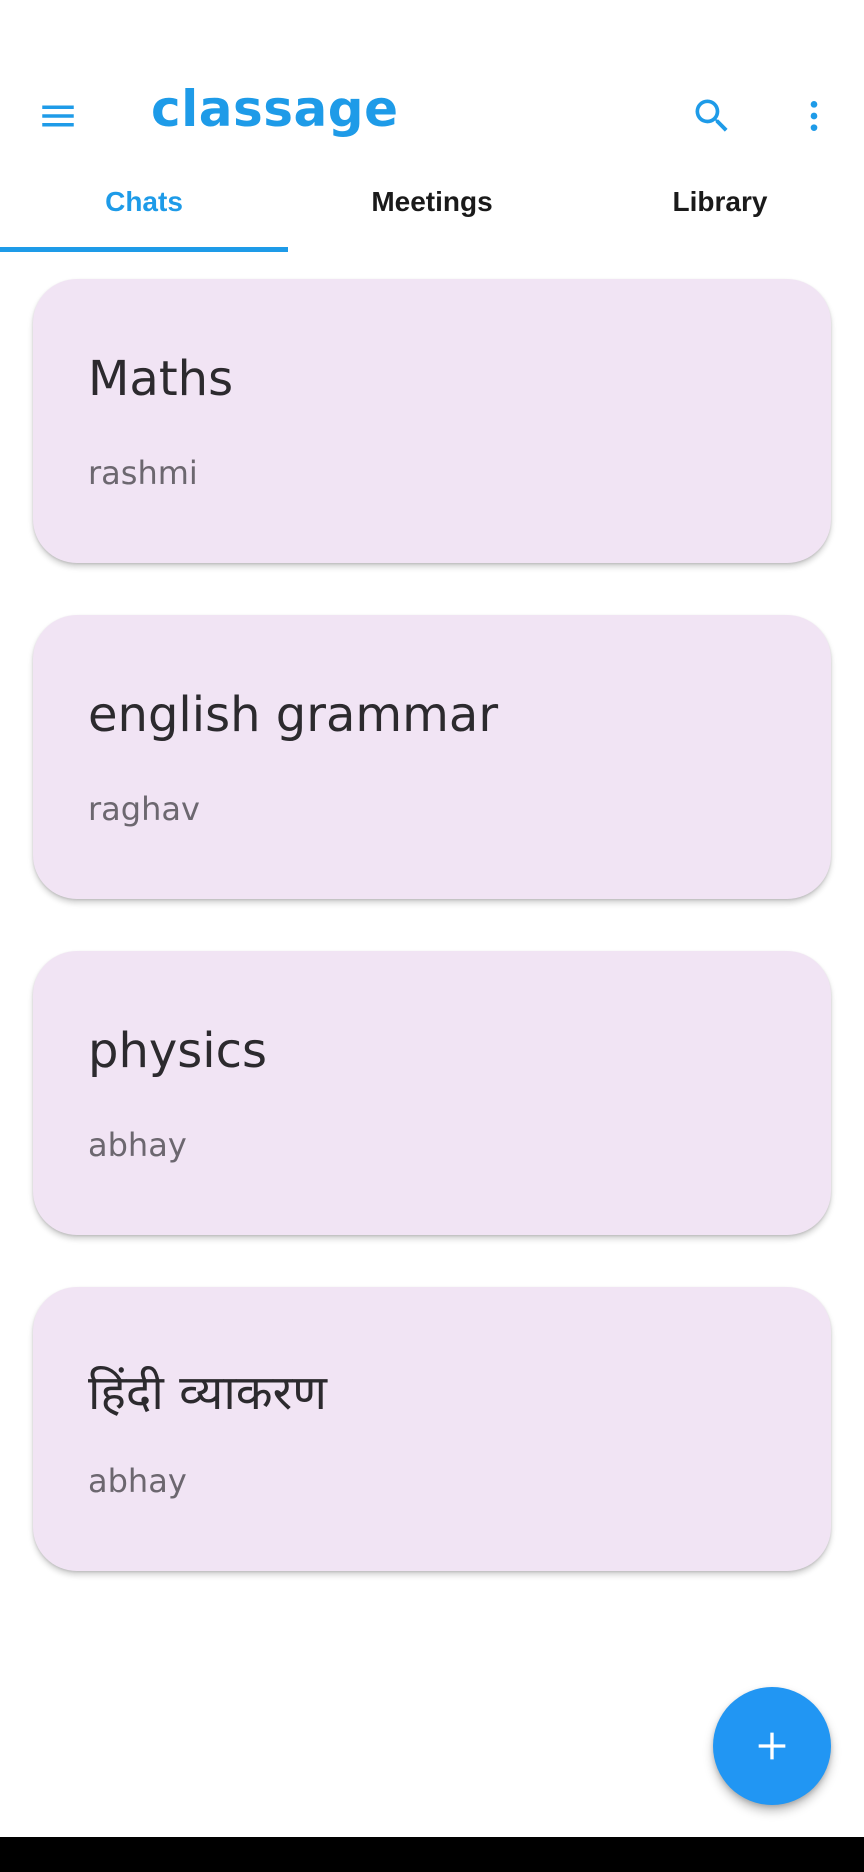  I want to click on chat-card: हिंदी व्याकरण abhay, so click(432, 1429).